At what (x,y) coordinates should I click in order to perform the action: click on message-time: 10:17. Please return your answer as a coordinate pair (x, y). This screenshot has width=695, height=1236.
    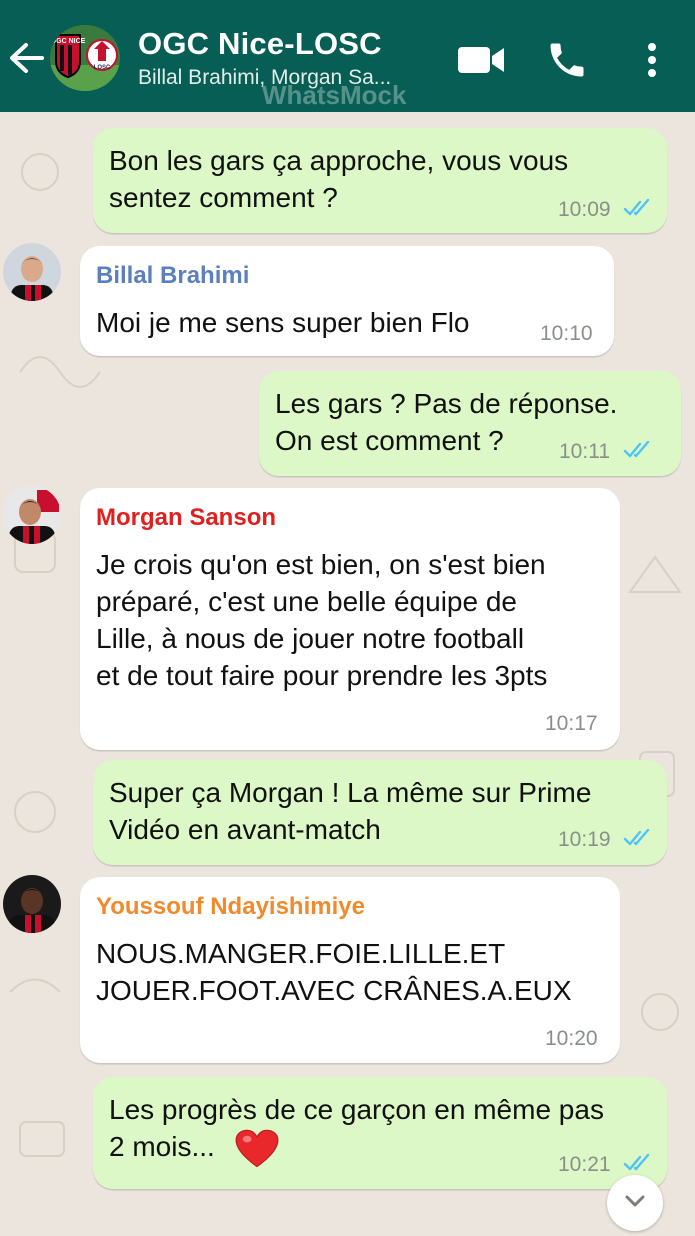
    Looking at the image, I should click on (571, 723).